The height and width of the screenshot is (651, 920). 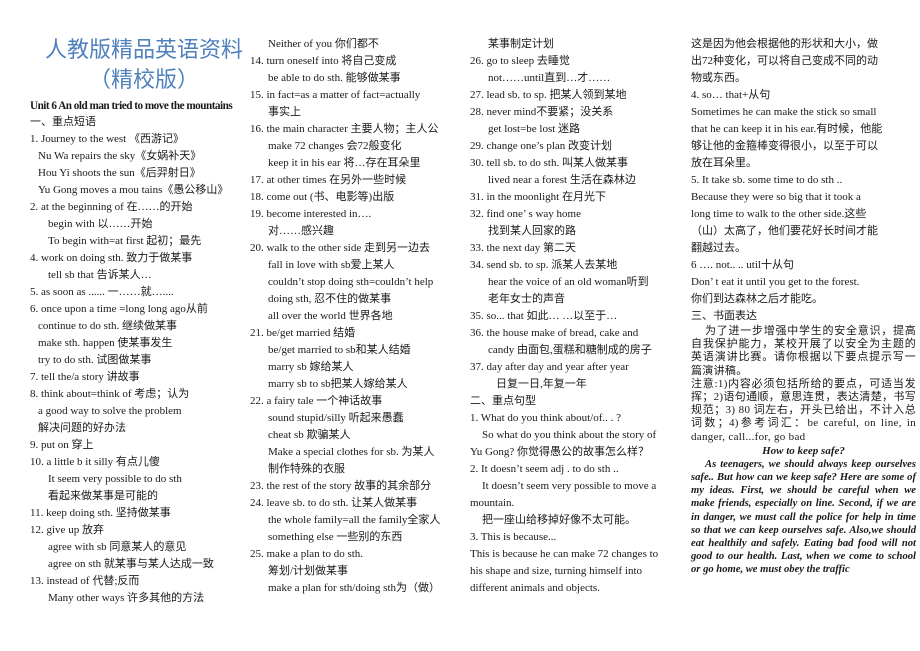 I want to click on list-line: 30. tell sb. to do sth. 叫某人做某事, so click(x=549, y=163).